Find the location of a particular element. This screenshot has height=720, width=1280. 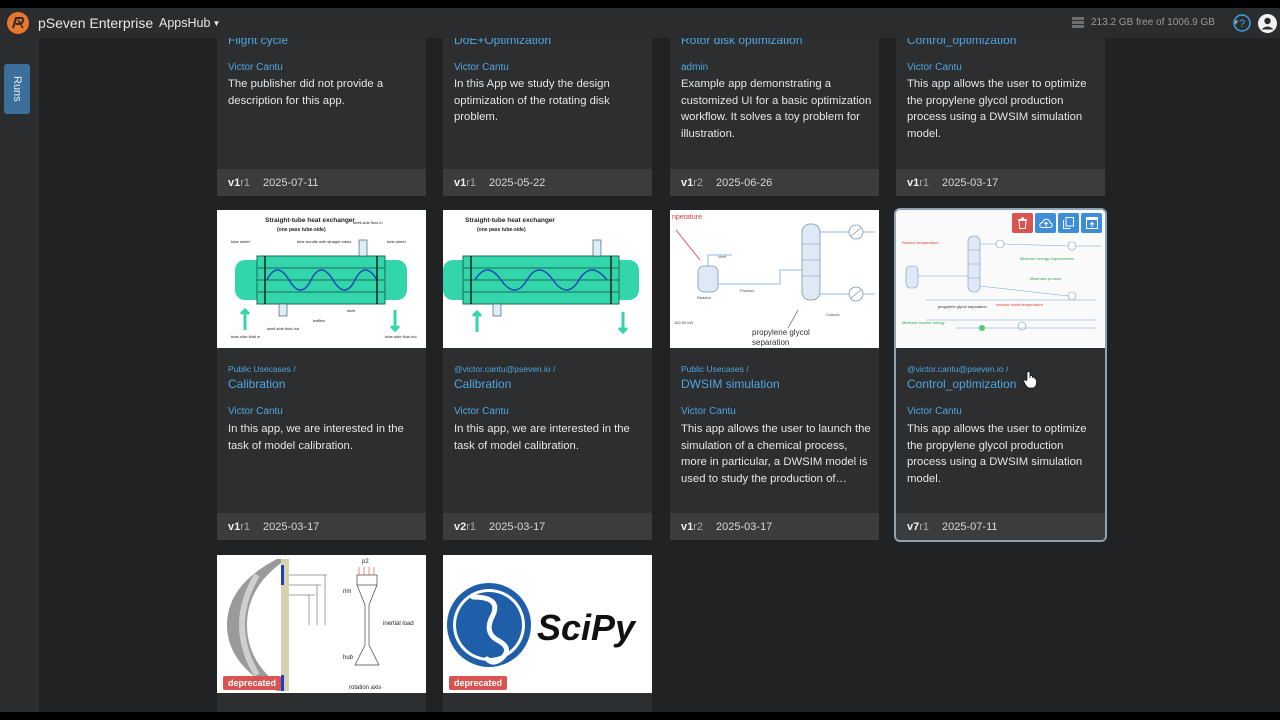

left-sidebar: Runs is located at coordinates (19, 375).